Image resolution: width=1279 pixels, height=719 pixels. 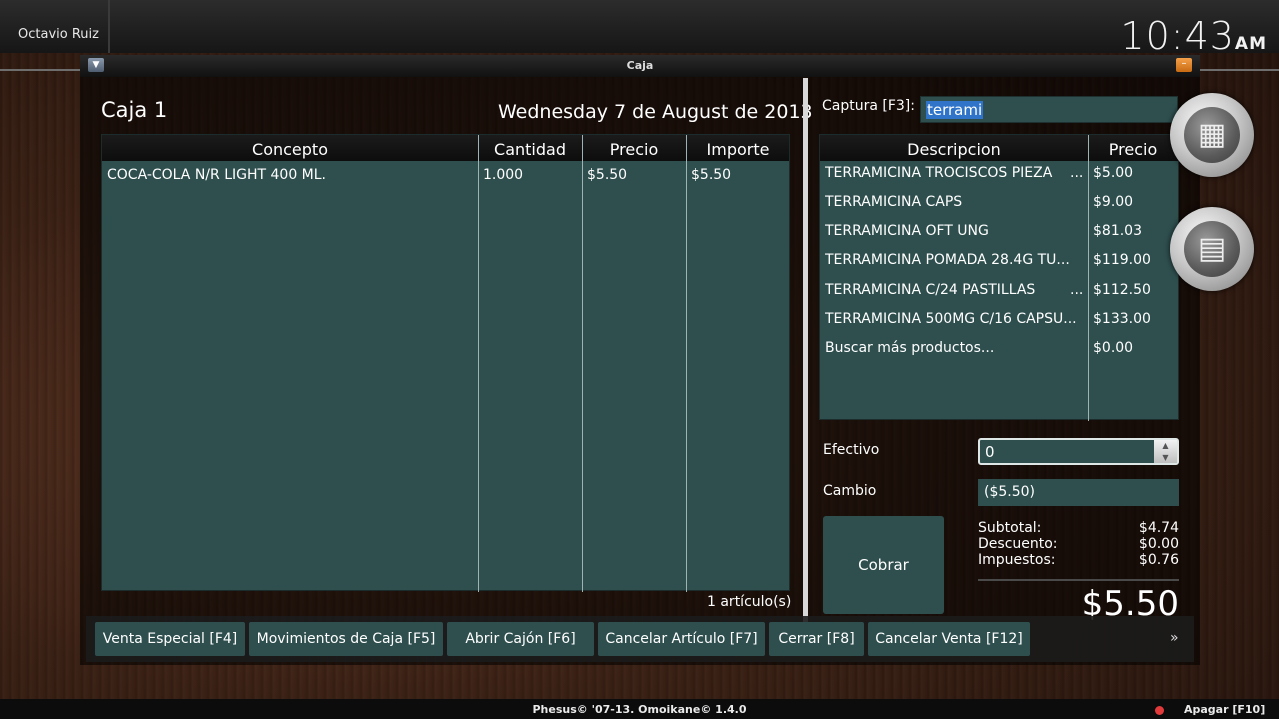 I want to click on chevron-down-icon: ▼, so click(x=1165, y=457).